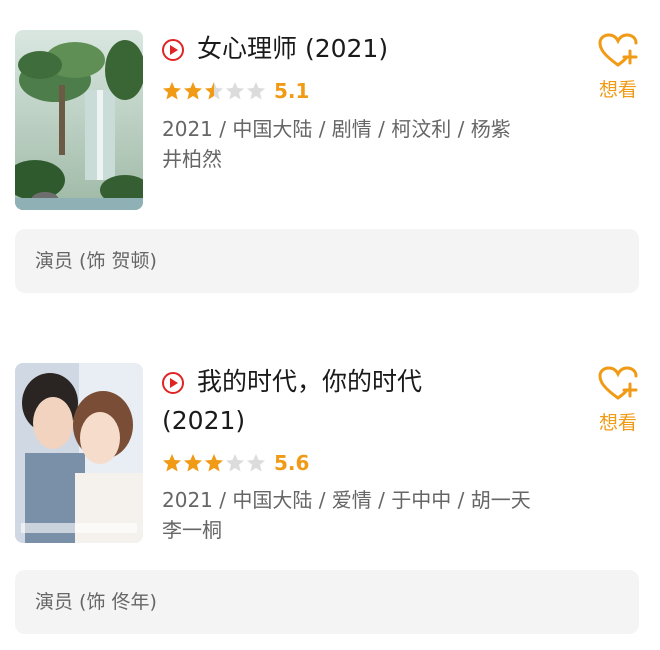  What do you see at coordinates (327, 261) in the screenshot?
I see `role-box: 演员 (饰 贺顿)` at bounding box center [327, 261].